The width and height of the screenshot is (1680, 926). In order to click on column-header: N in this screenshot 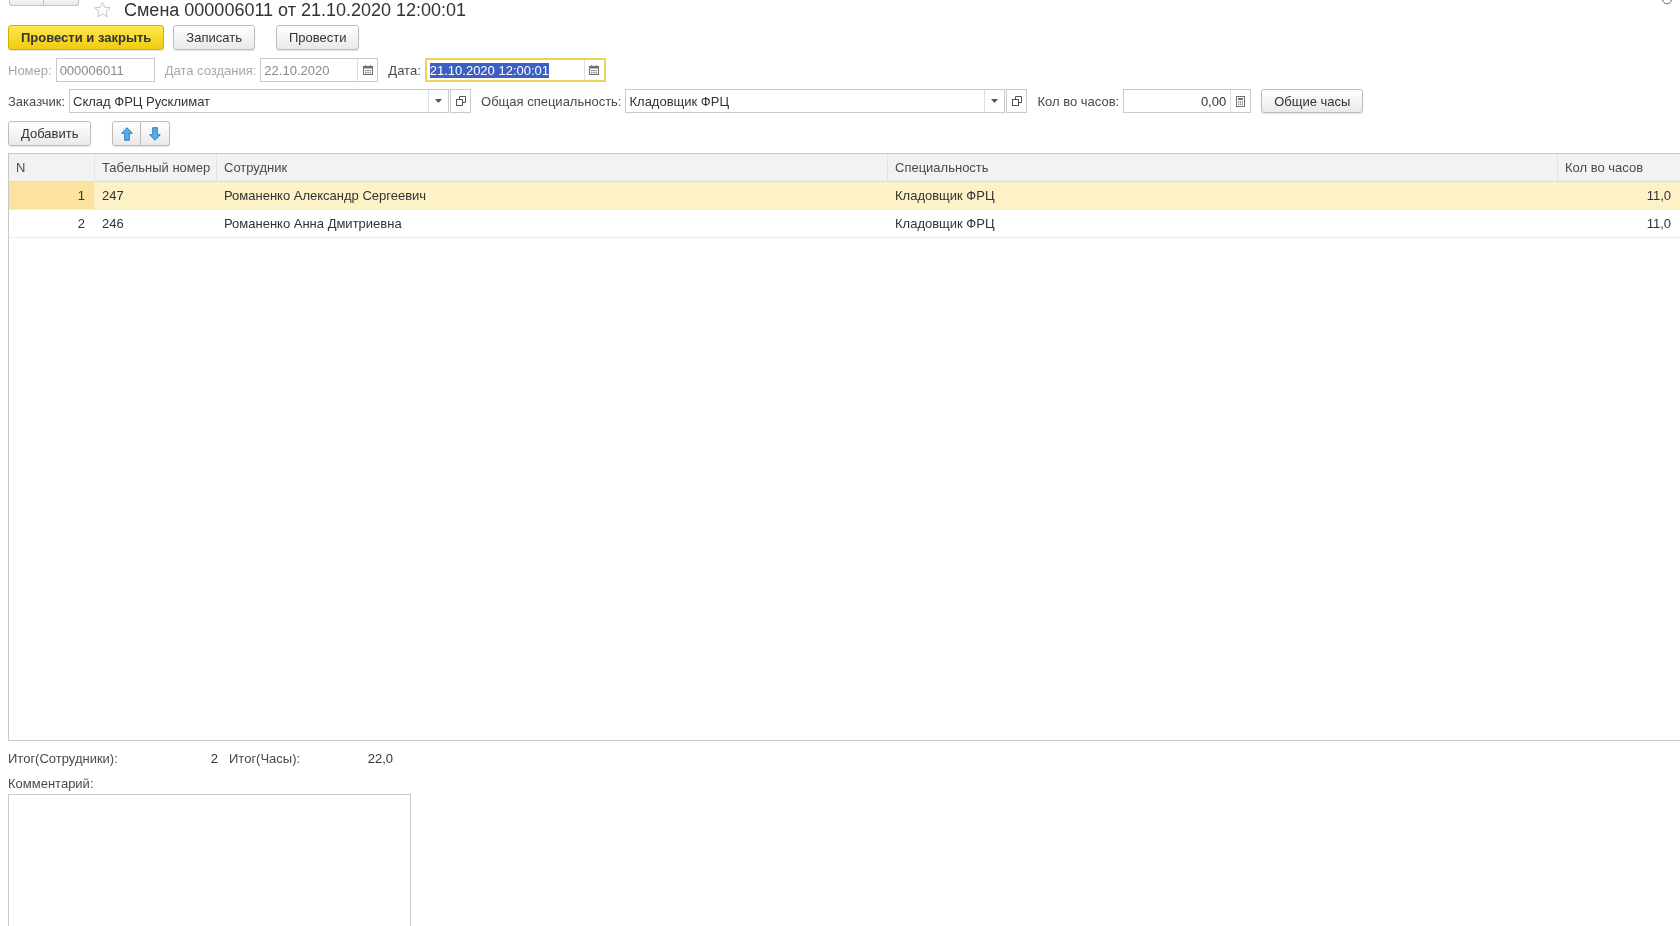, I will do `click(51, 167)`.